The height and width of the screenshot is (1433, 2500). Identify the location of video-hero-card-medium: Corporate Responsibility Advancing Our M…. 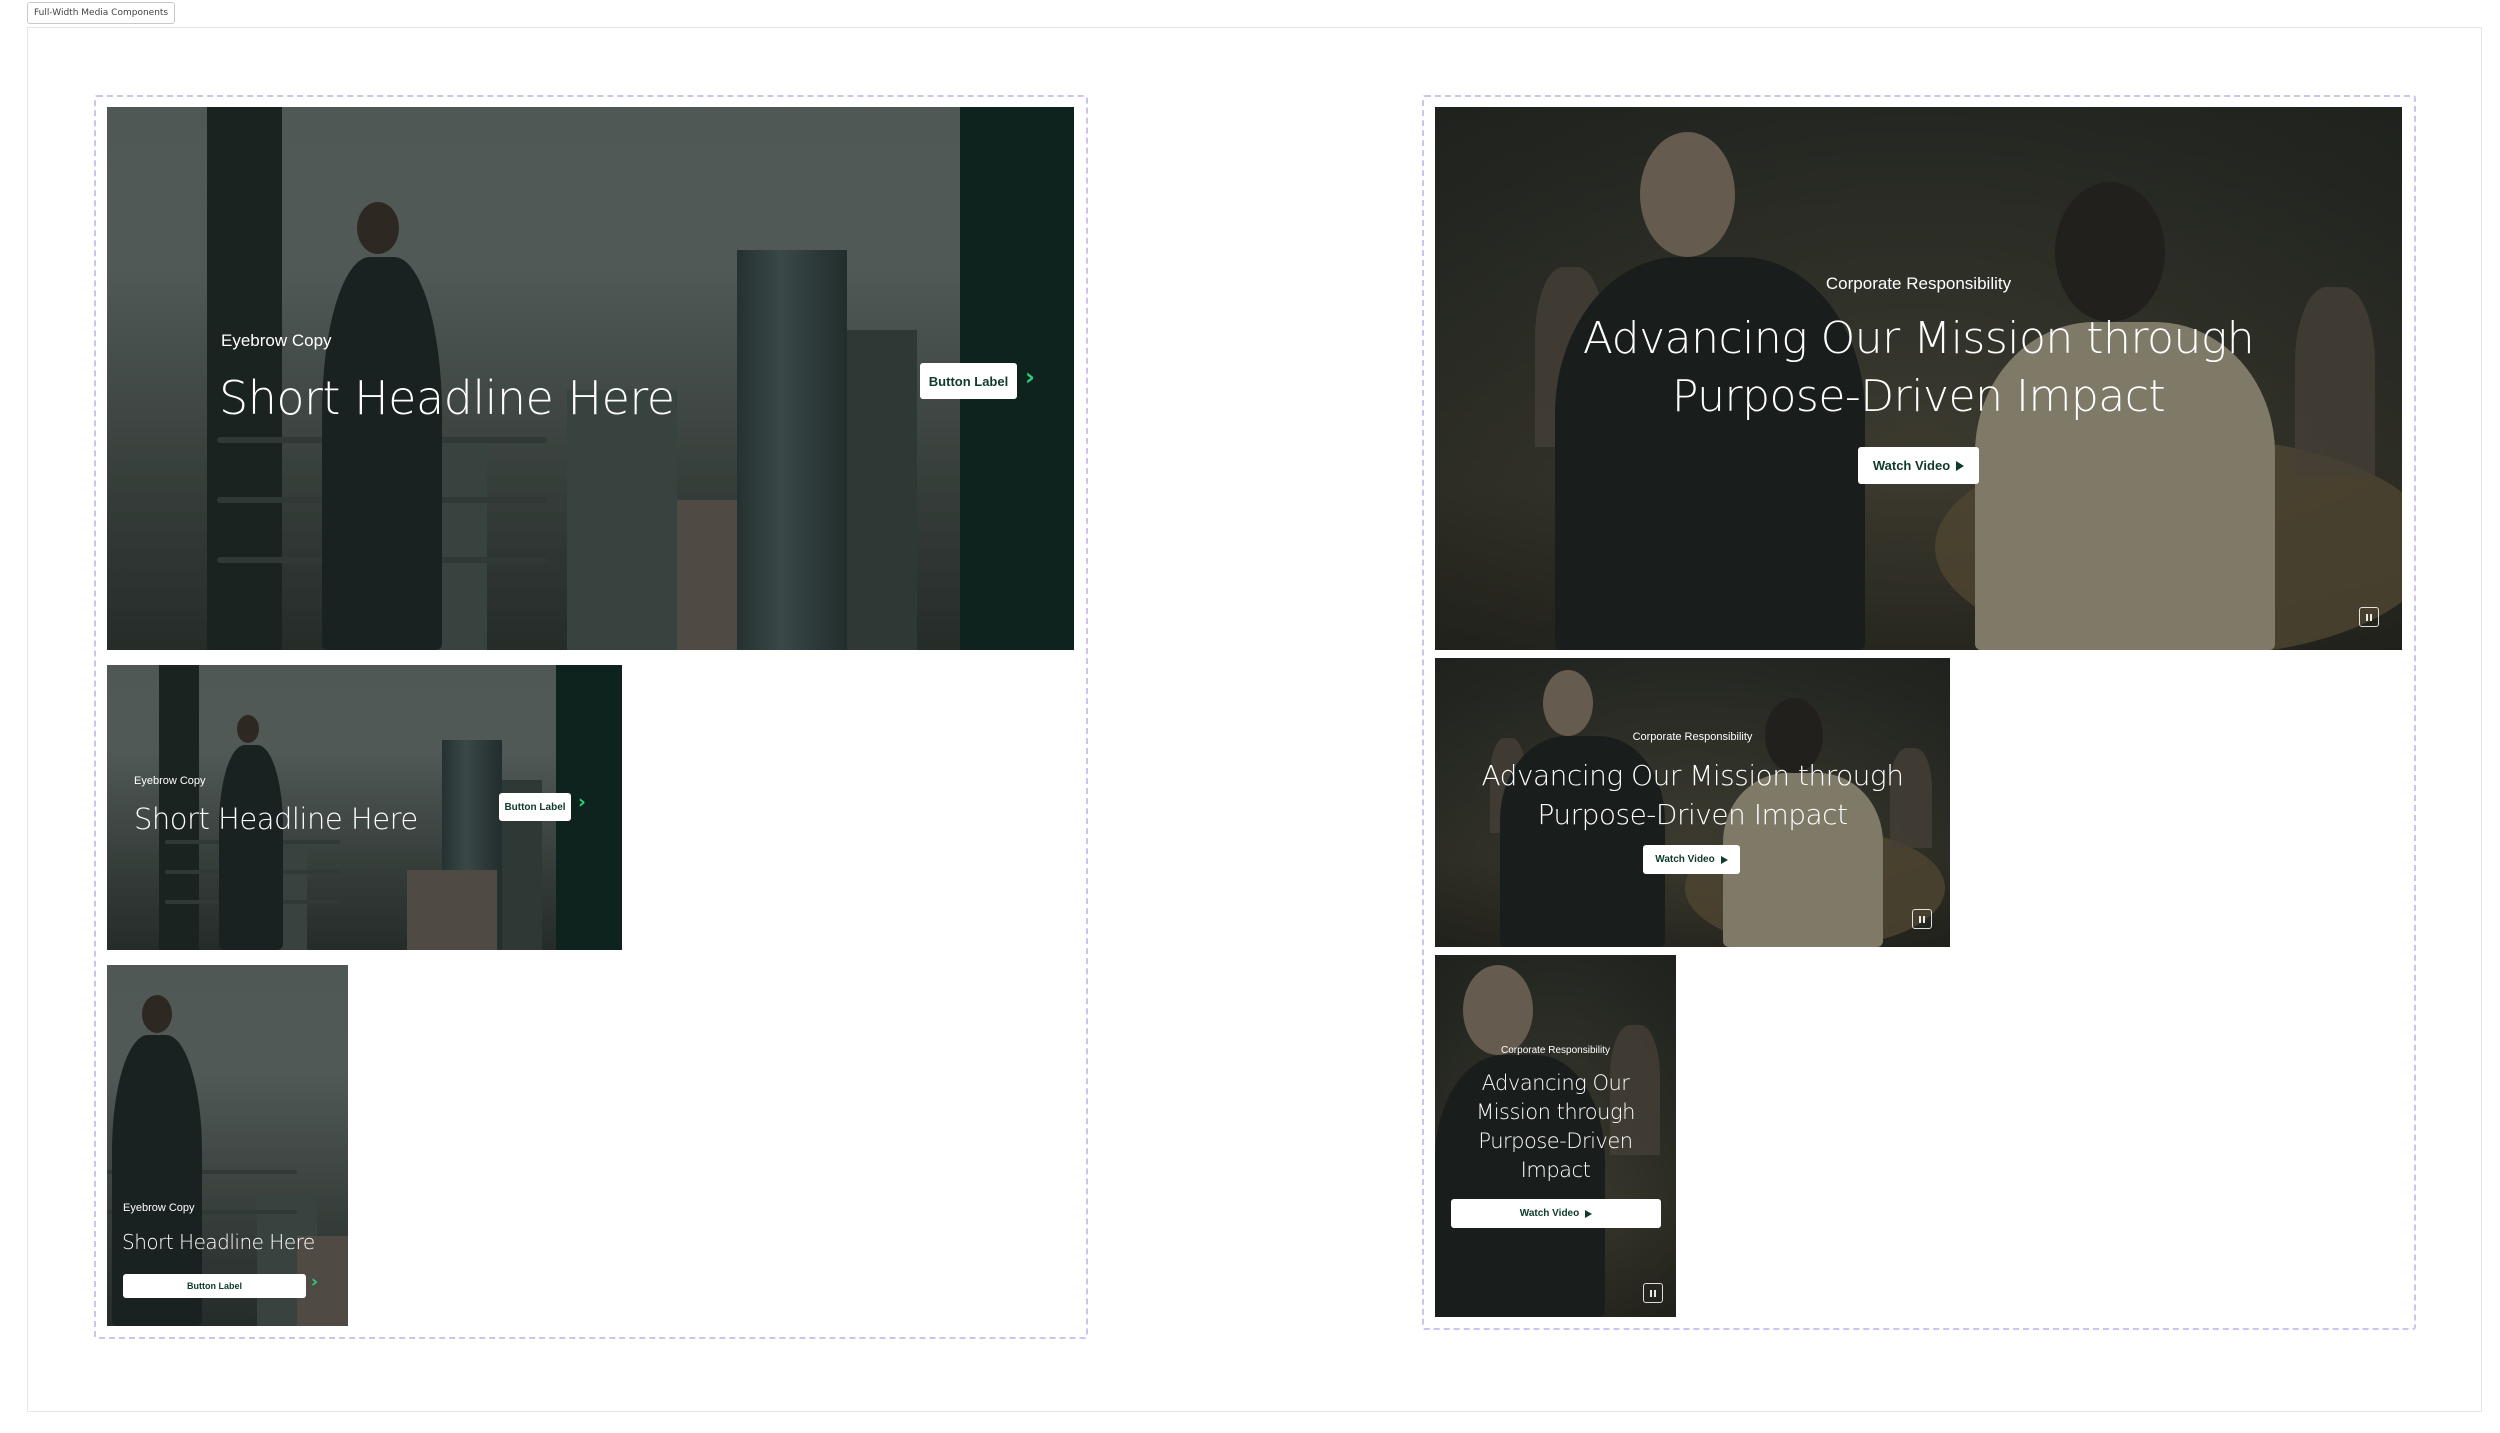
(1692, 802).